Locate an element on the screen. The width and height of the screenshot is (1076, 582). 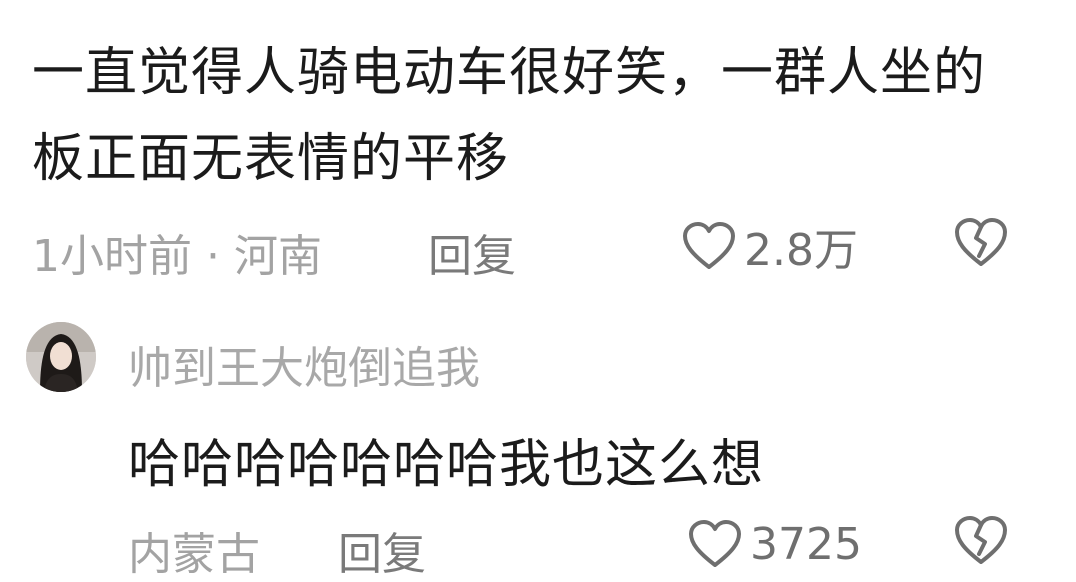
avatar is located at coordinates (61, 357).